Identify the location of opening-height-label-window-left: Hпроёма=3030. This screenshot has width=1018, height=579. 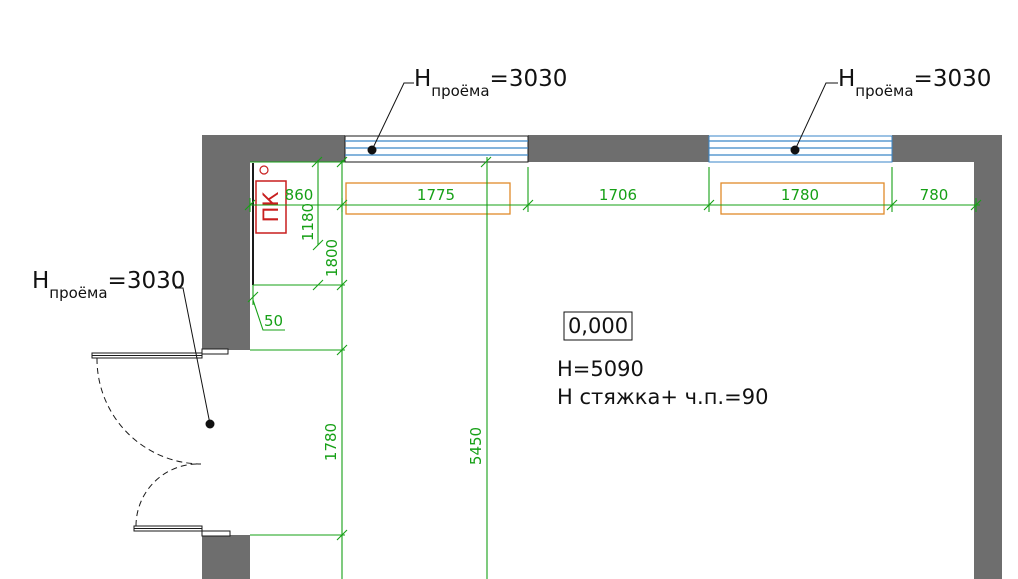
(490, 83).